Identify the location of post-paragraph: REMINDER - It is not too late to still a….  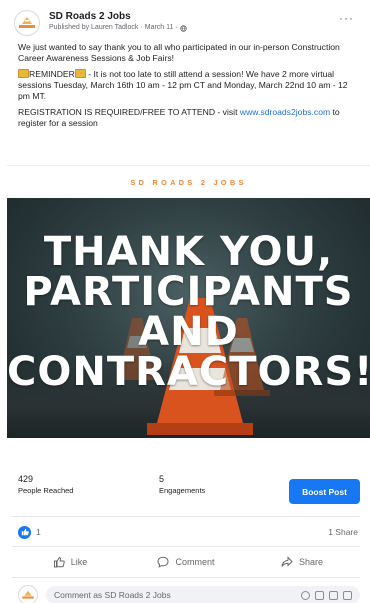
(188, 85).